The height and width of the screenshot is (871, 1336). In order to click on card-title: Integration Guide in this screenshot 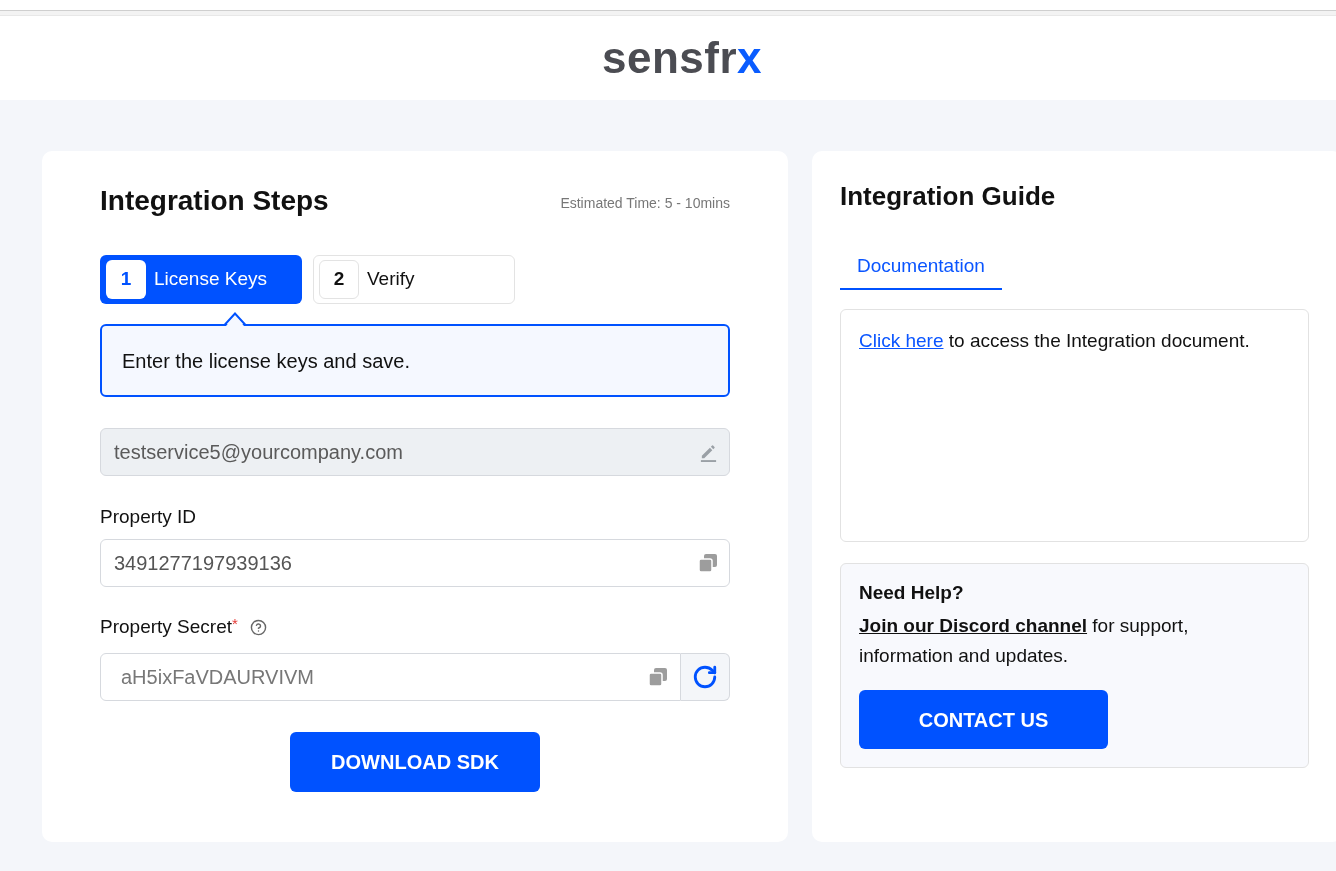, I will do `click(948, 196)`.